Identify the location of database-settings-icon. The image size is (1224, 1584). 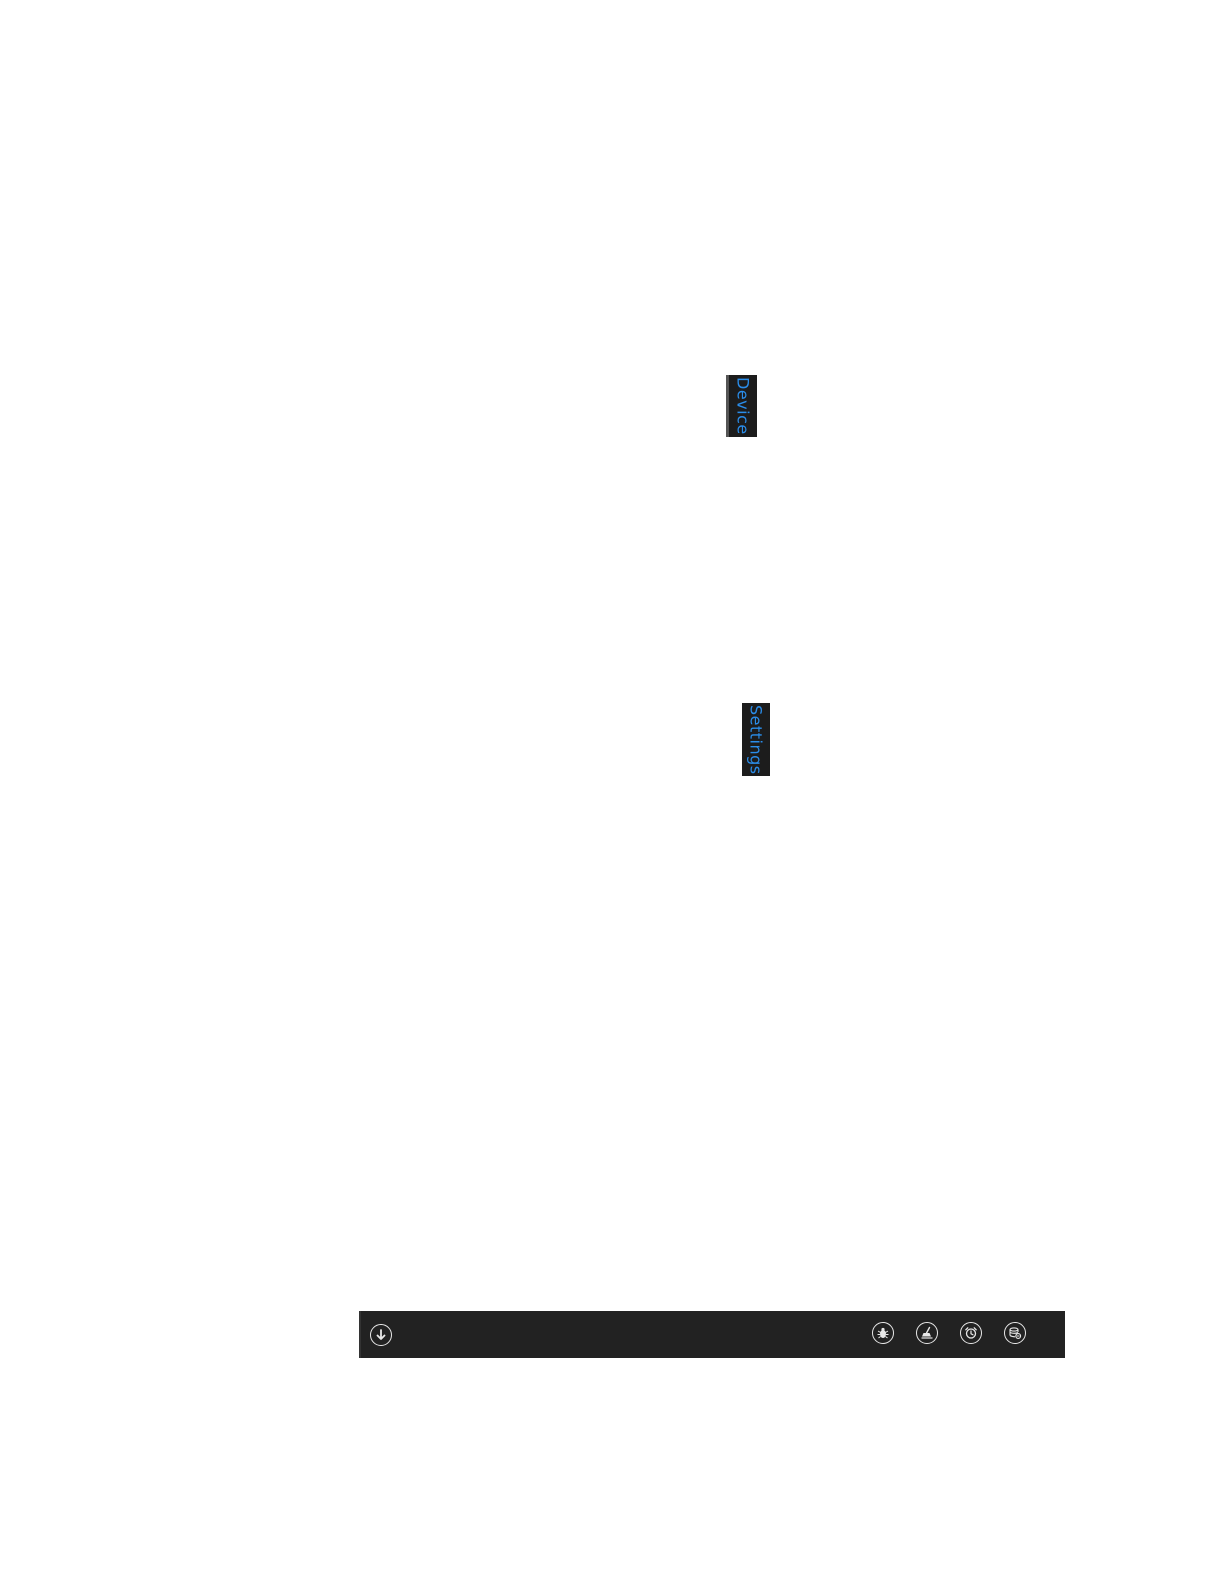
(1015, 1333).